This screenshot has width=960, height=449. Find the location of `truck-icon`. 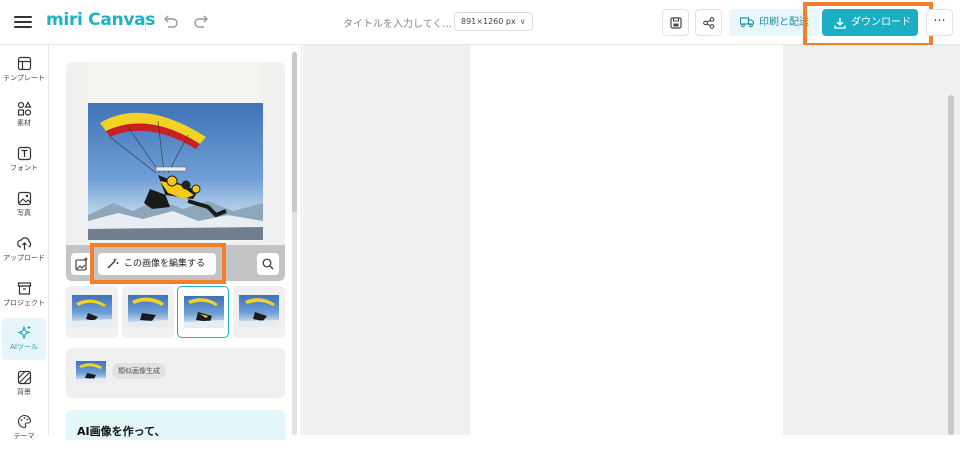

truck-icon is located at coordinates (747, 22).